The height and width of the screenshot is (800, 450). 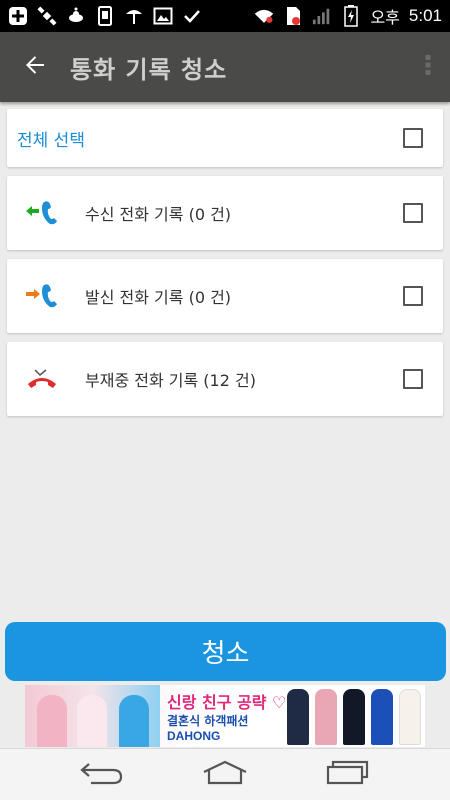 I want to click on missed-calls-checkbox, so click(x=413, y=379).